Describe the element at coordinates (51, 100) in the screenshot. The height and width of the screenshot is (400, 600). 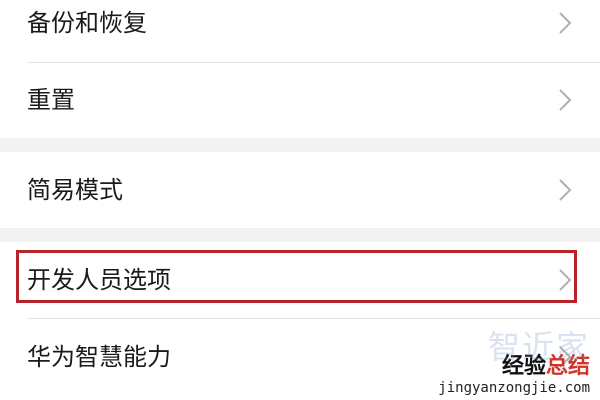
I see `settings-item-label: 重置` at that location.